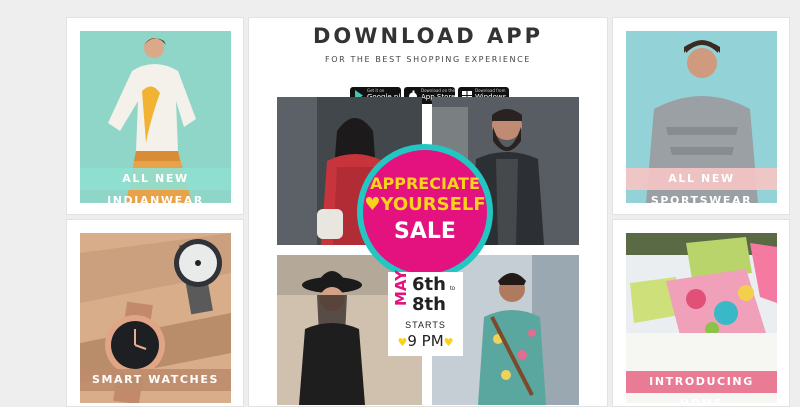 This screenshot has height=407, width=800. Describe the element at coordinates (453, 289) in the screenshot. I see `promo-to: to` at that location.